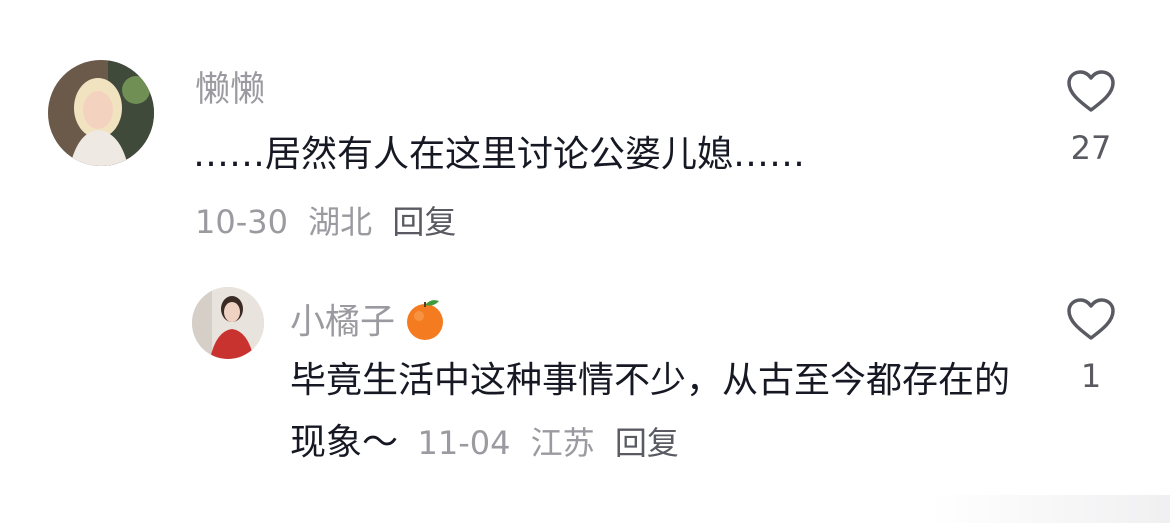  Describe the element at coordinates (1050, 509) in the screenshot. I see `watermark-strip` at that location.